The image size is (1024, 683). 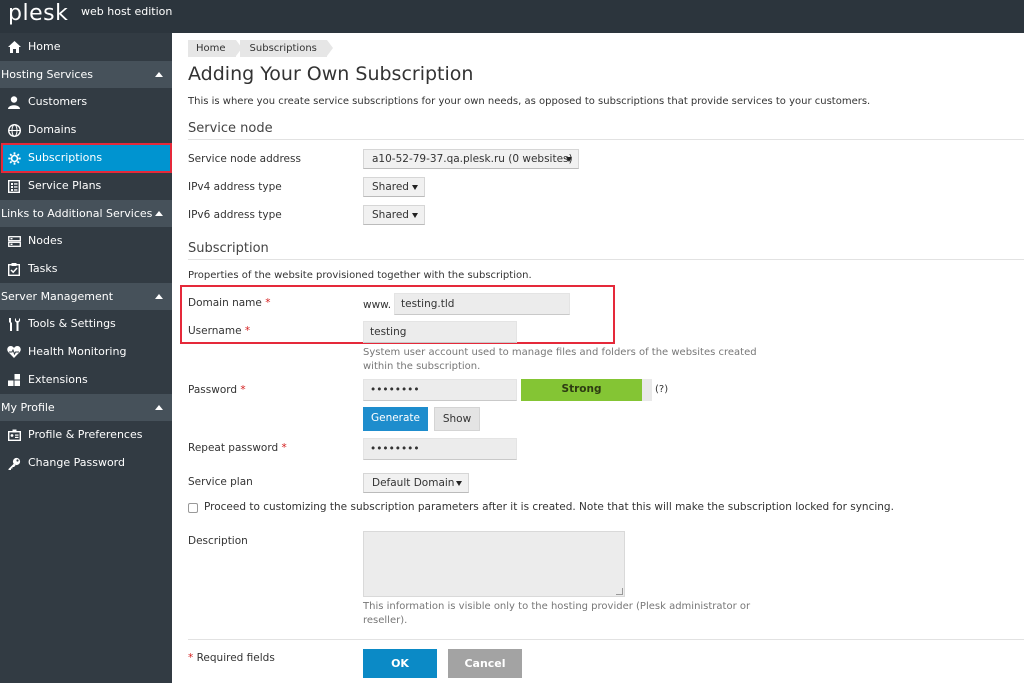 What do you see at coordinates (14, 241) in the screenshot?
I see `server-icon` at bounding box center [14, 241].